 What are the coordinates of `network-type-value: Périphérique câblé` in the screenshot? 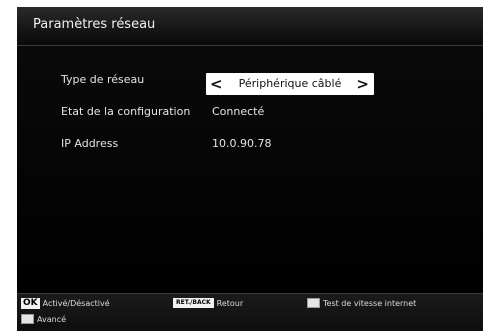 It's located at (290, 83).